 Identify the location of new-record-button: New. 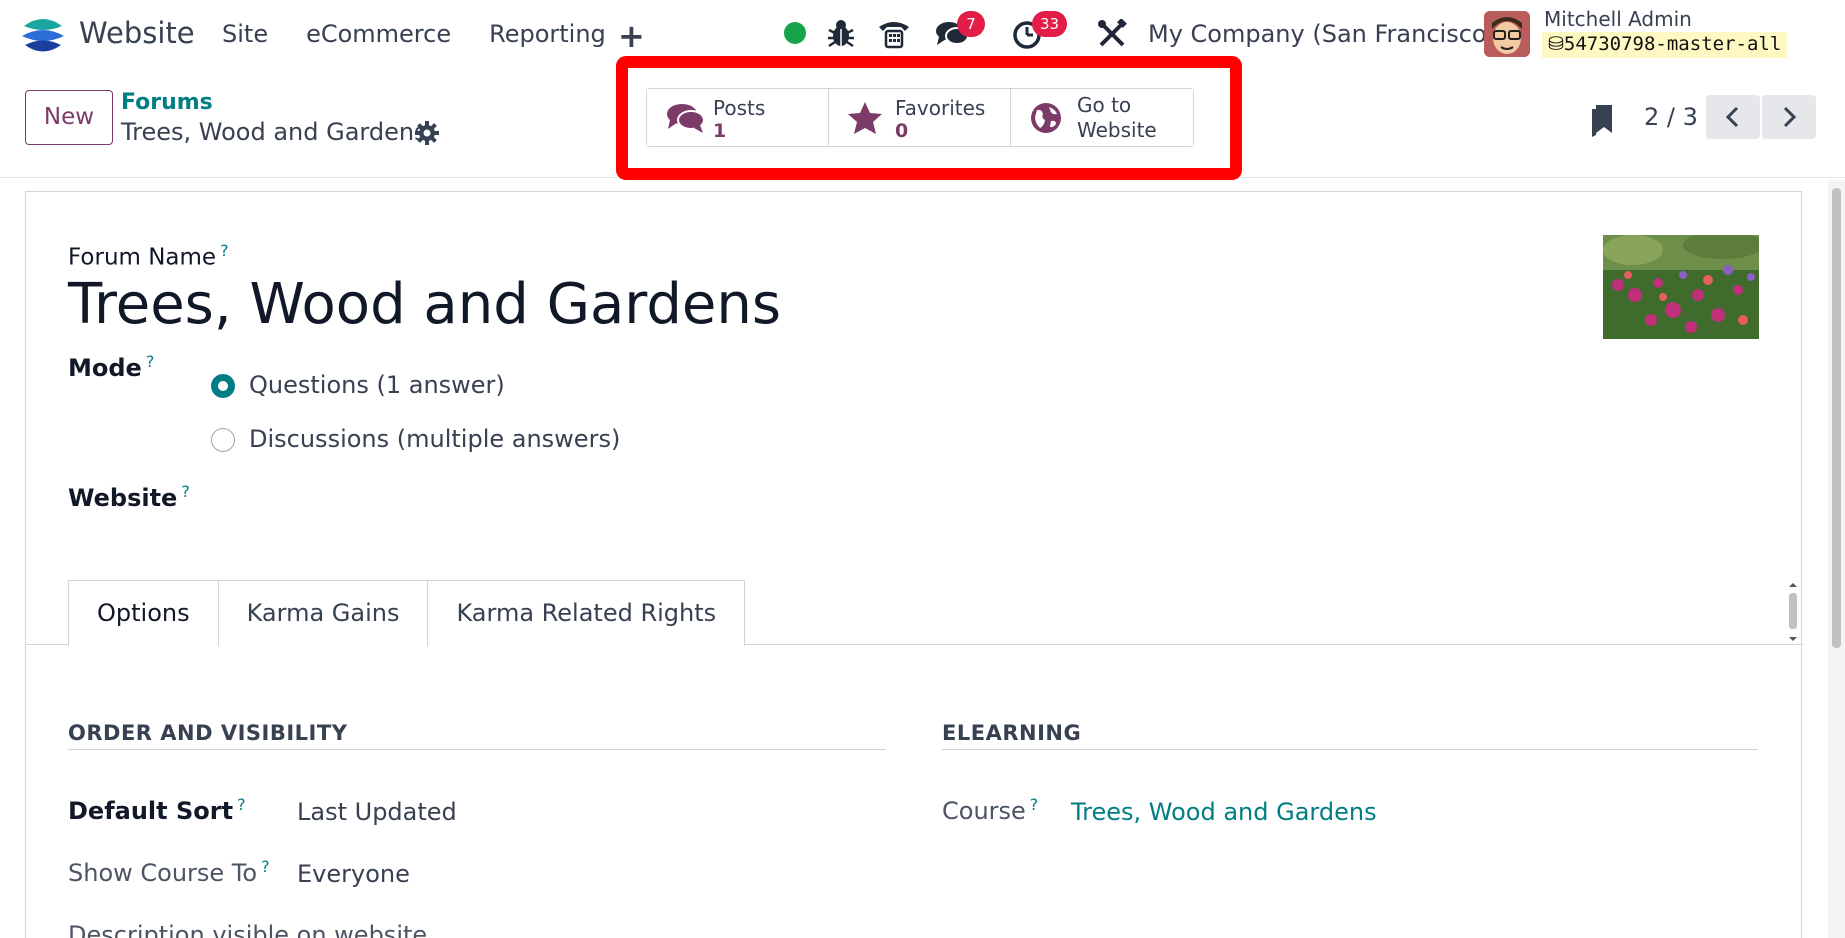
(69, 117).